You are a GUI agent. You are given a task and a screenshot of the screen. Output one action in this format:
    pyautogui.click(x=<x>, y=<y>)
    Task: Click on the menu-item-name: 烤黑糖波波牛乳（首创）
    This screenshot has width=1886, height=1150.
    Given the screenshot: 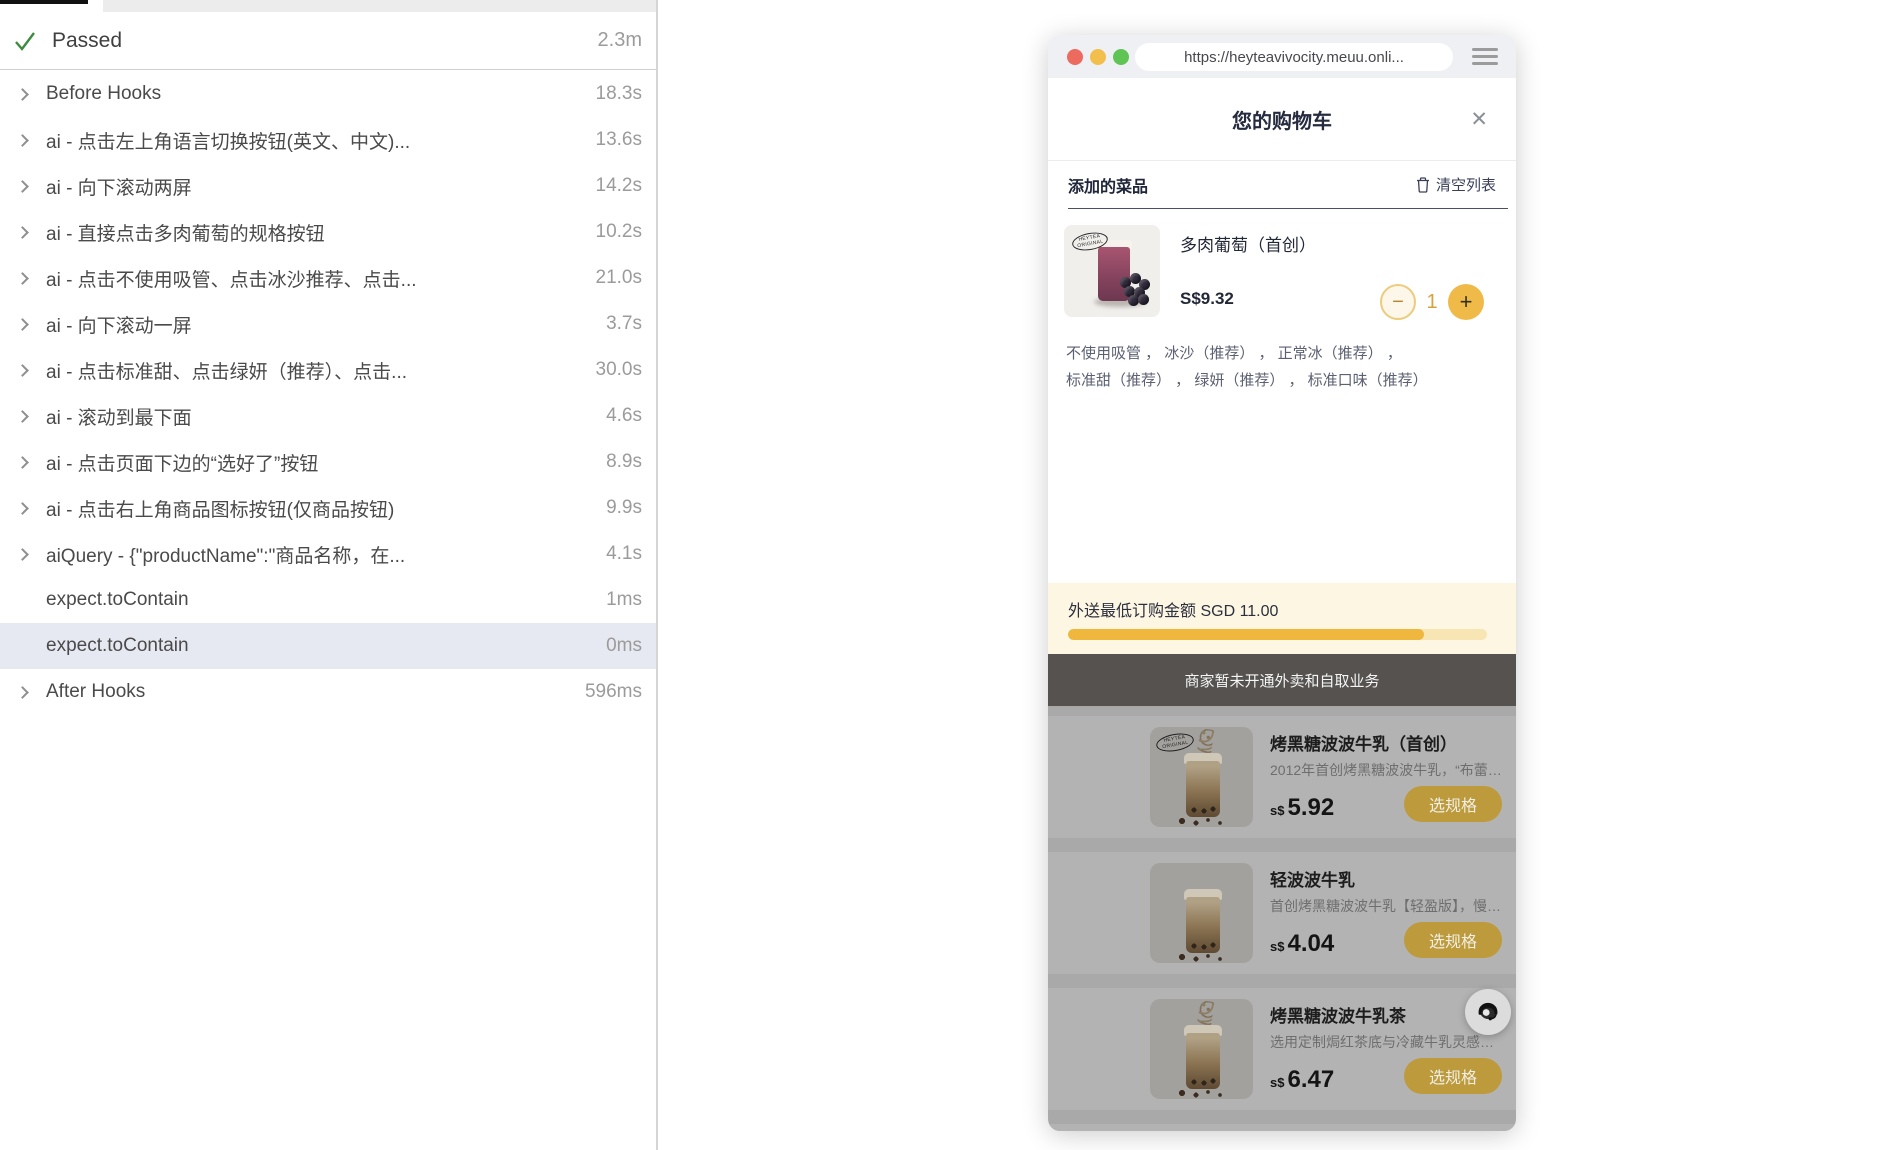 What is the action you would take?
    pyautogui.click(x=1363, y=744)
    